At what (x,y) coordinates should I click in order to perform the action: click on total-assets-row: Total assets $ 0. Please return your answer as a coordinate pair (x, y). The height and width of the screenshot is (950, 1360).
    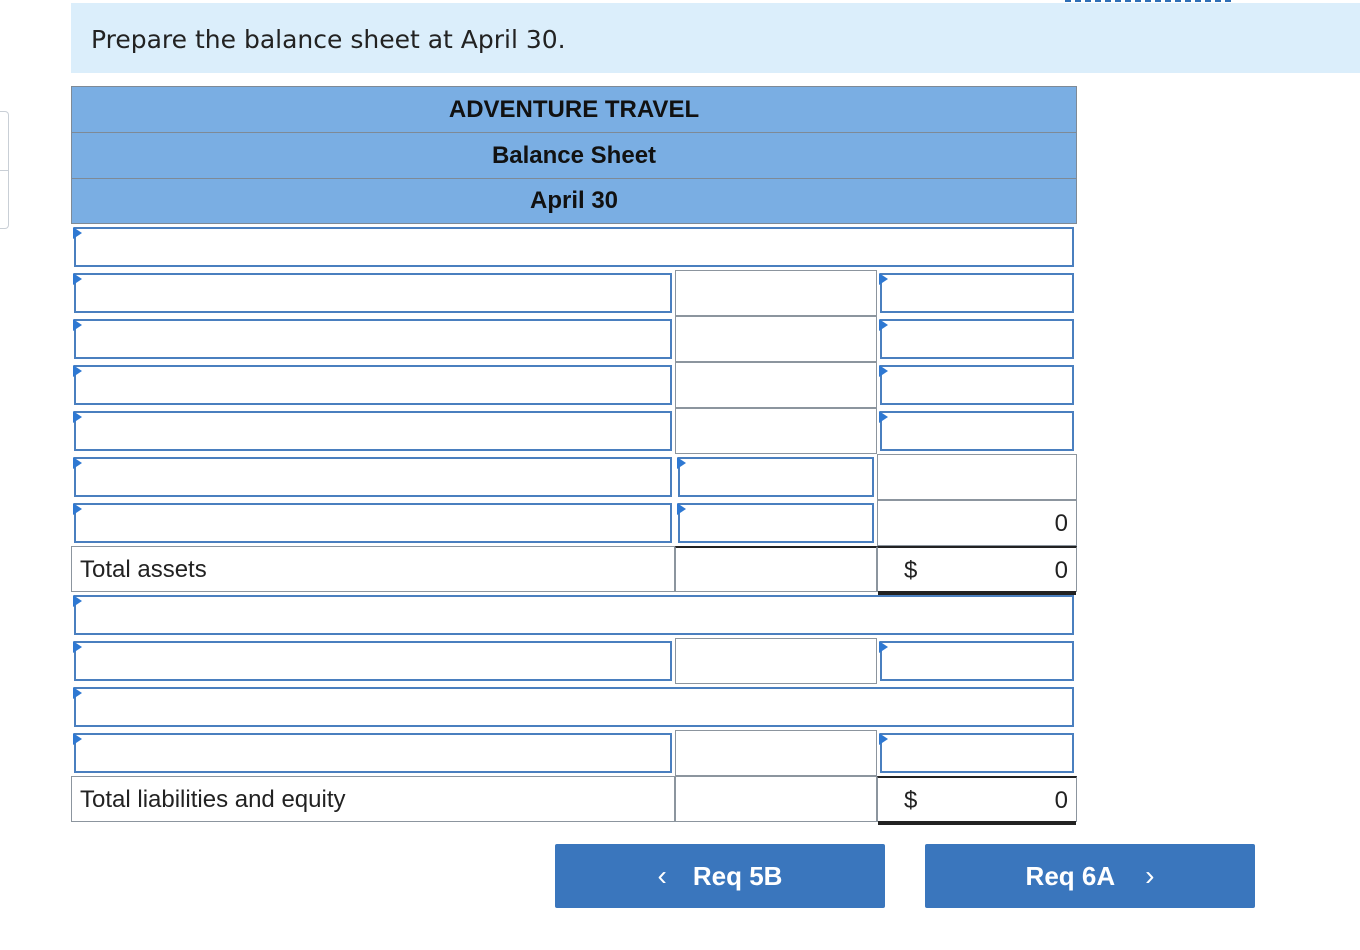
    Looking at the image, I should click on (574, 570).